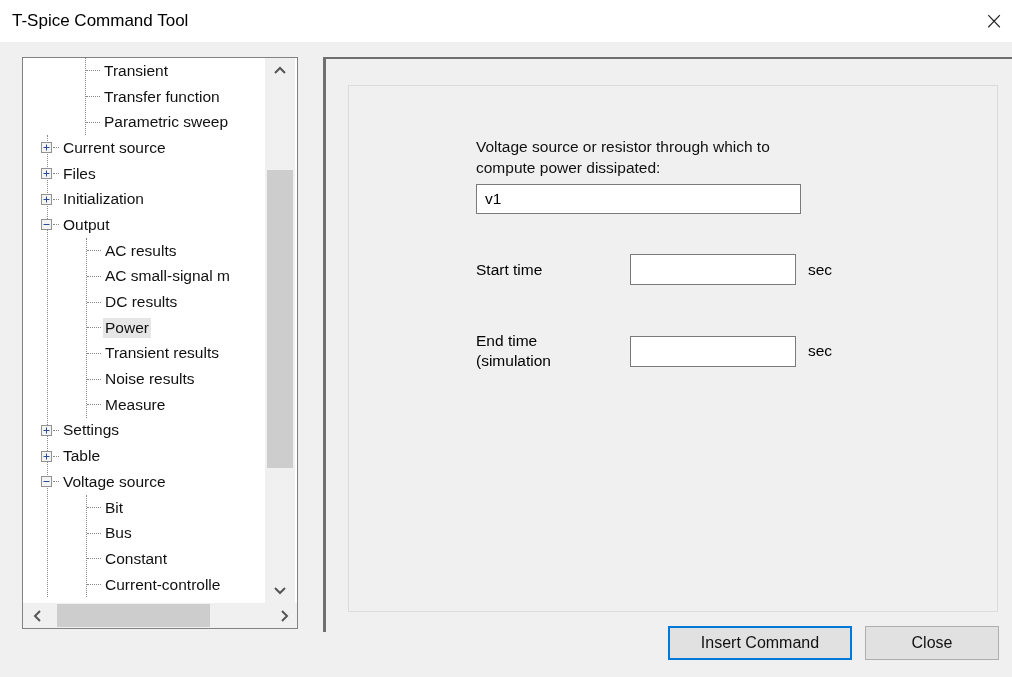 This screenshot has width=1012, height=677. Describe the element at coordinates (37, 615) in the screenshot. I see `scroll-left-icon` at that location.